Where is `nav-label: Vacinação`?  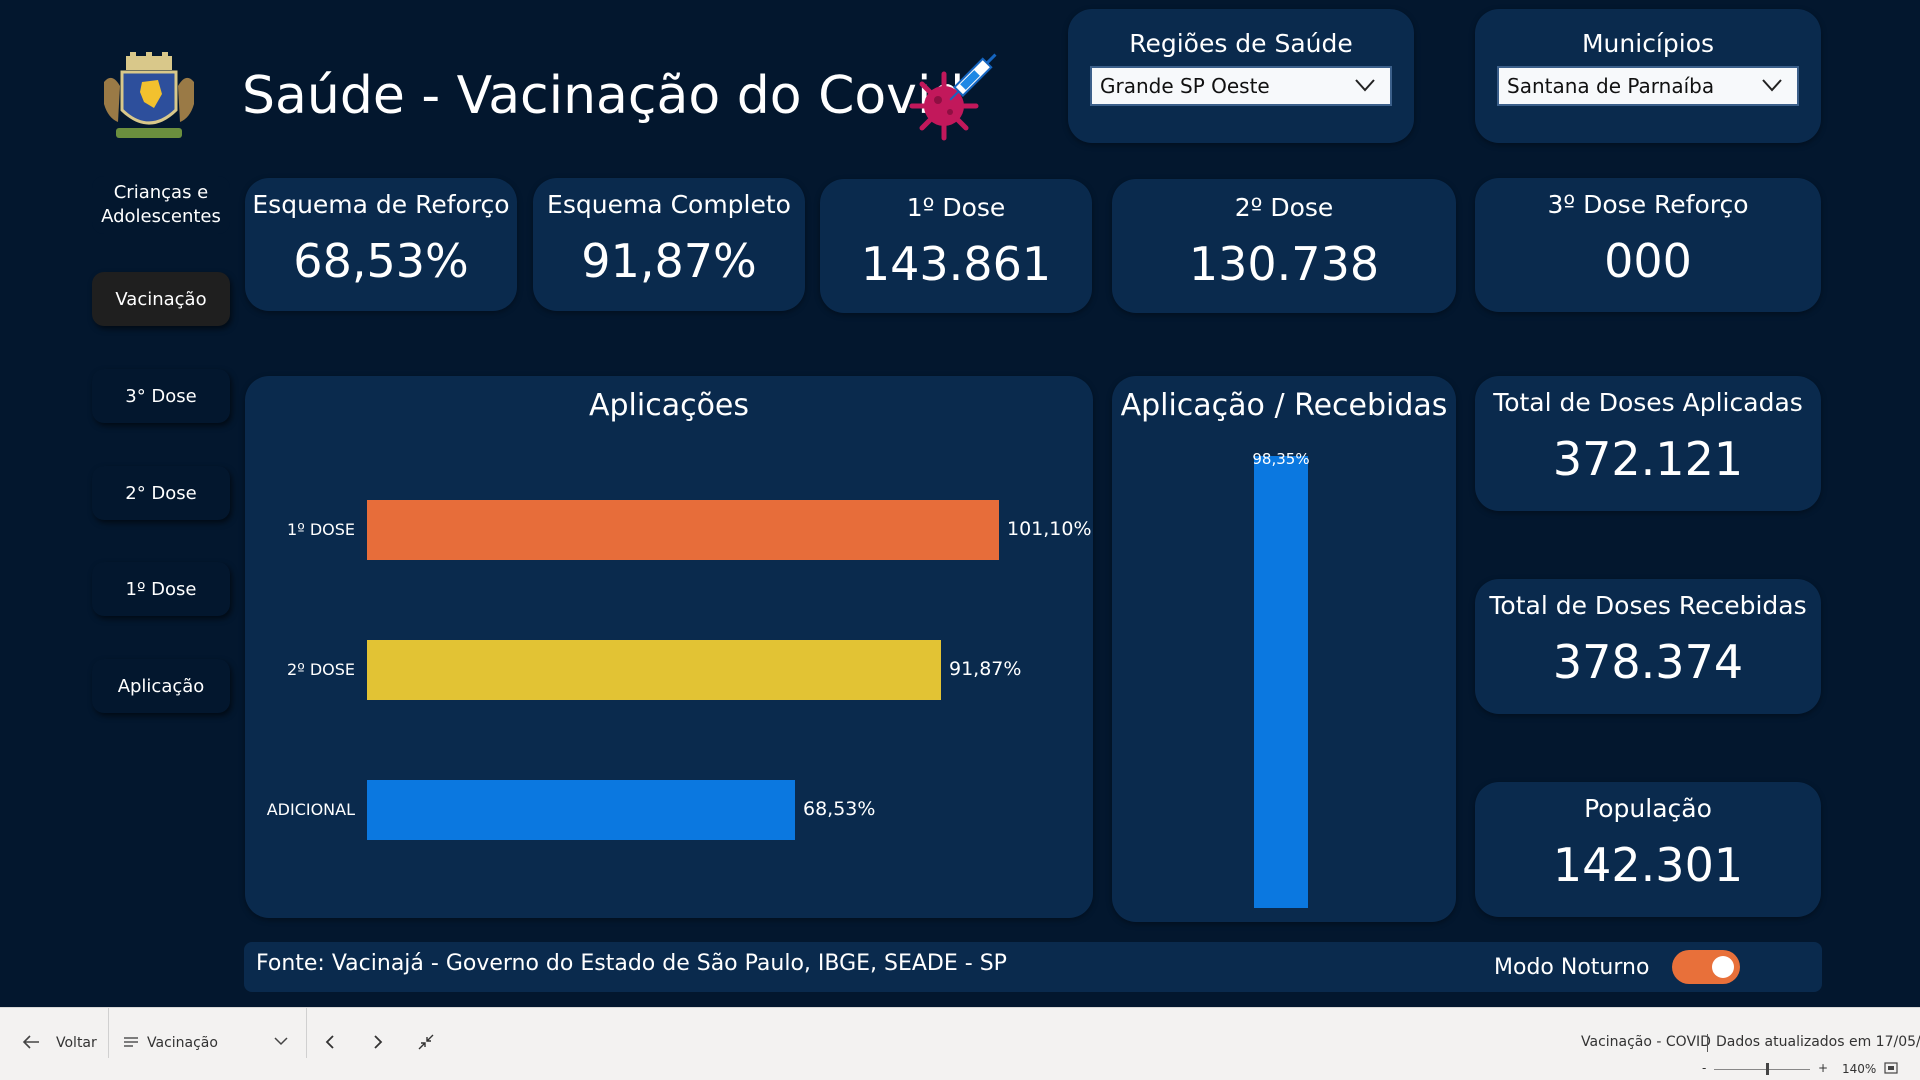
nav-label: Vacinação is located at coordinates (161, 299).